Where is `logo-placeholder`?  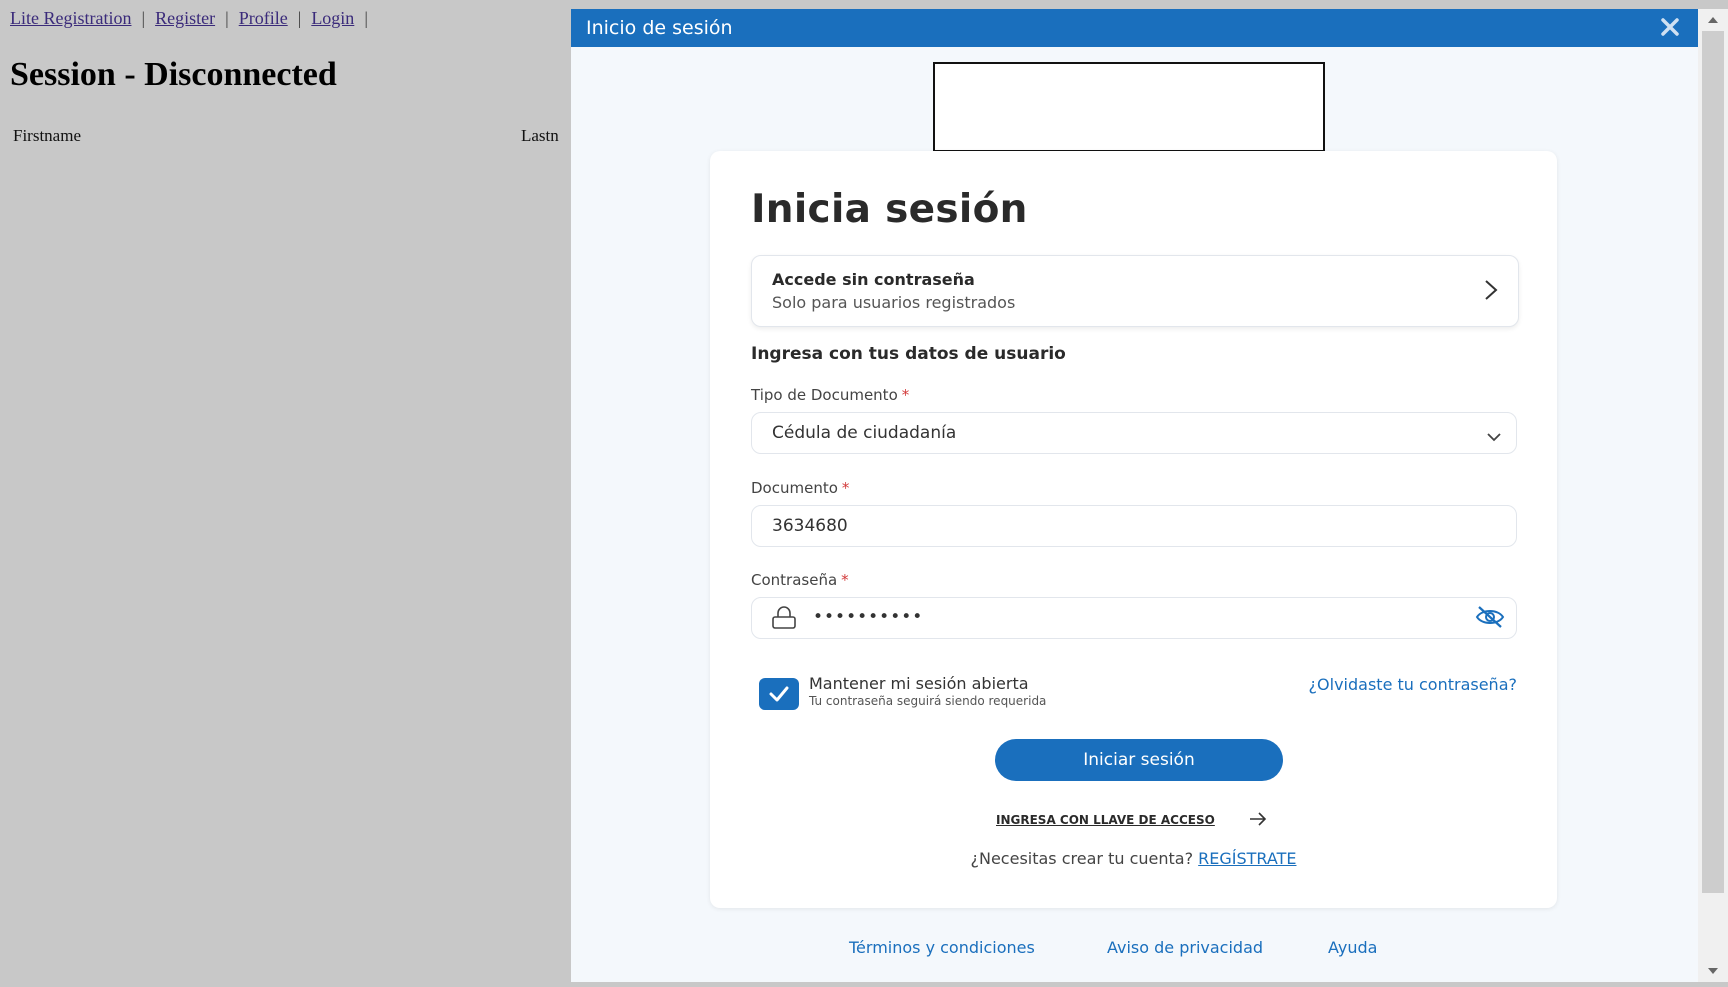 logo-placeholder is located at coordinates (1129, 107).